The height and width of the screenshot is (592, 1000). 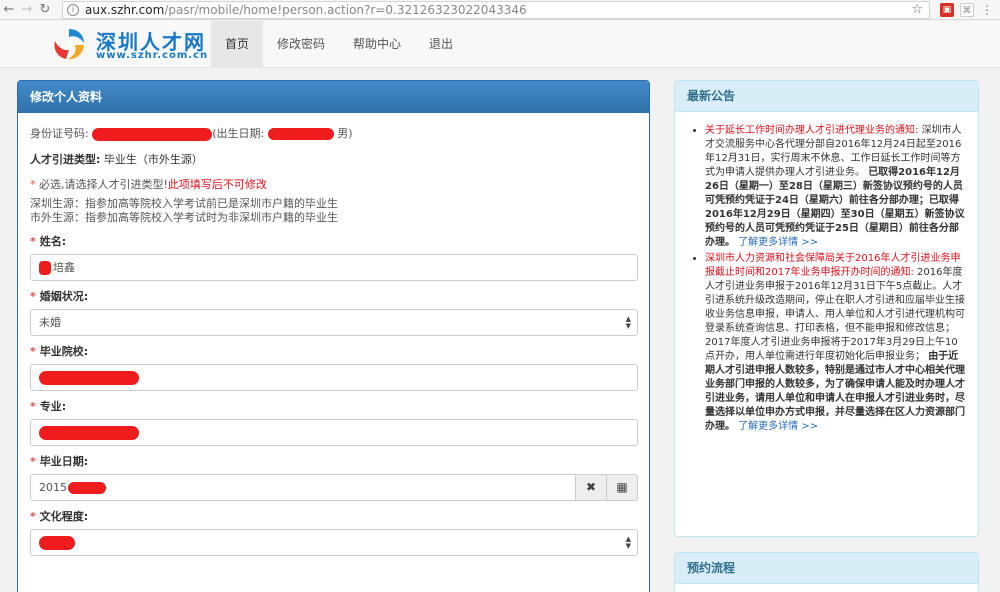 I want to click on clear-date-icon: ✖, so click(x=591, y=487).